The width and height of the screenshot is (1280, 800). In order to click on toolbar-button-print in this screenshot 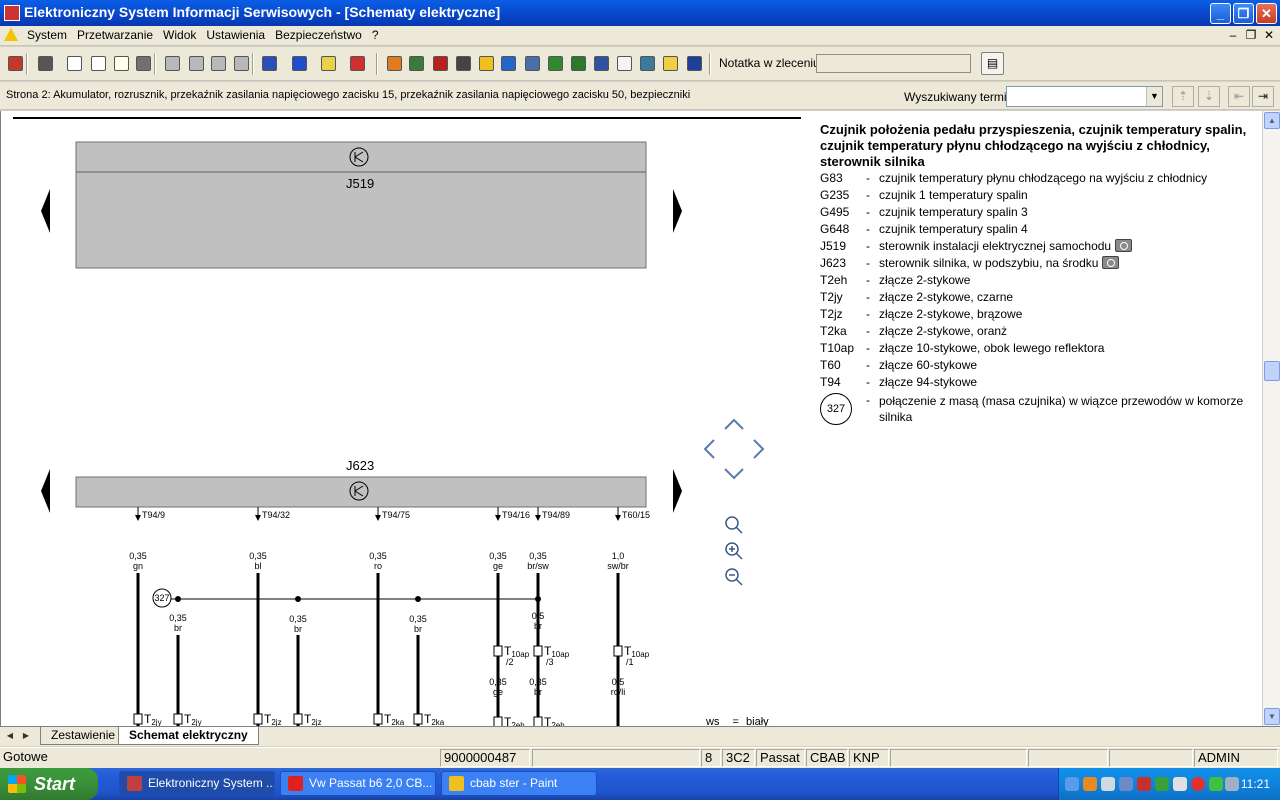, I will do `click(45, 63)`.